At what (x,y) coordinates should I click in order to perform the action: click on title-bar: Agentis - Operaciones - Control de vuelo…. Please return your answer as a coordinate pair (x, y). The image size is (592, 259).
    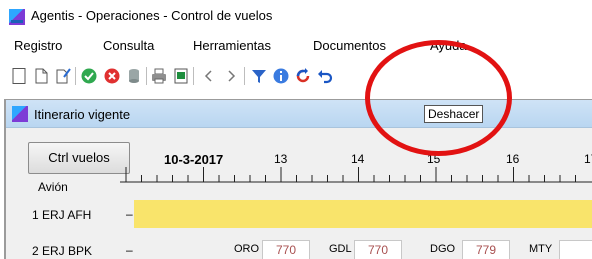
    Looking at the image, I should click on (296, 15).